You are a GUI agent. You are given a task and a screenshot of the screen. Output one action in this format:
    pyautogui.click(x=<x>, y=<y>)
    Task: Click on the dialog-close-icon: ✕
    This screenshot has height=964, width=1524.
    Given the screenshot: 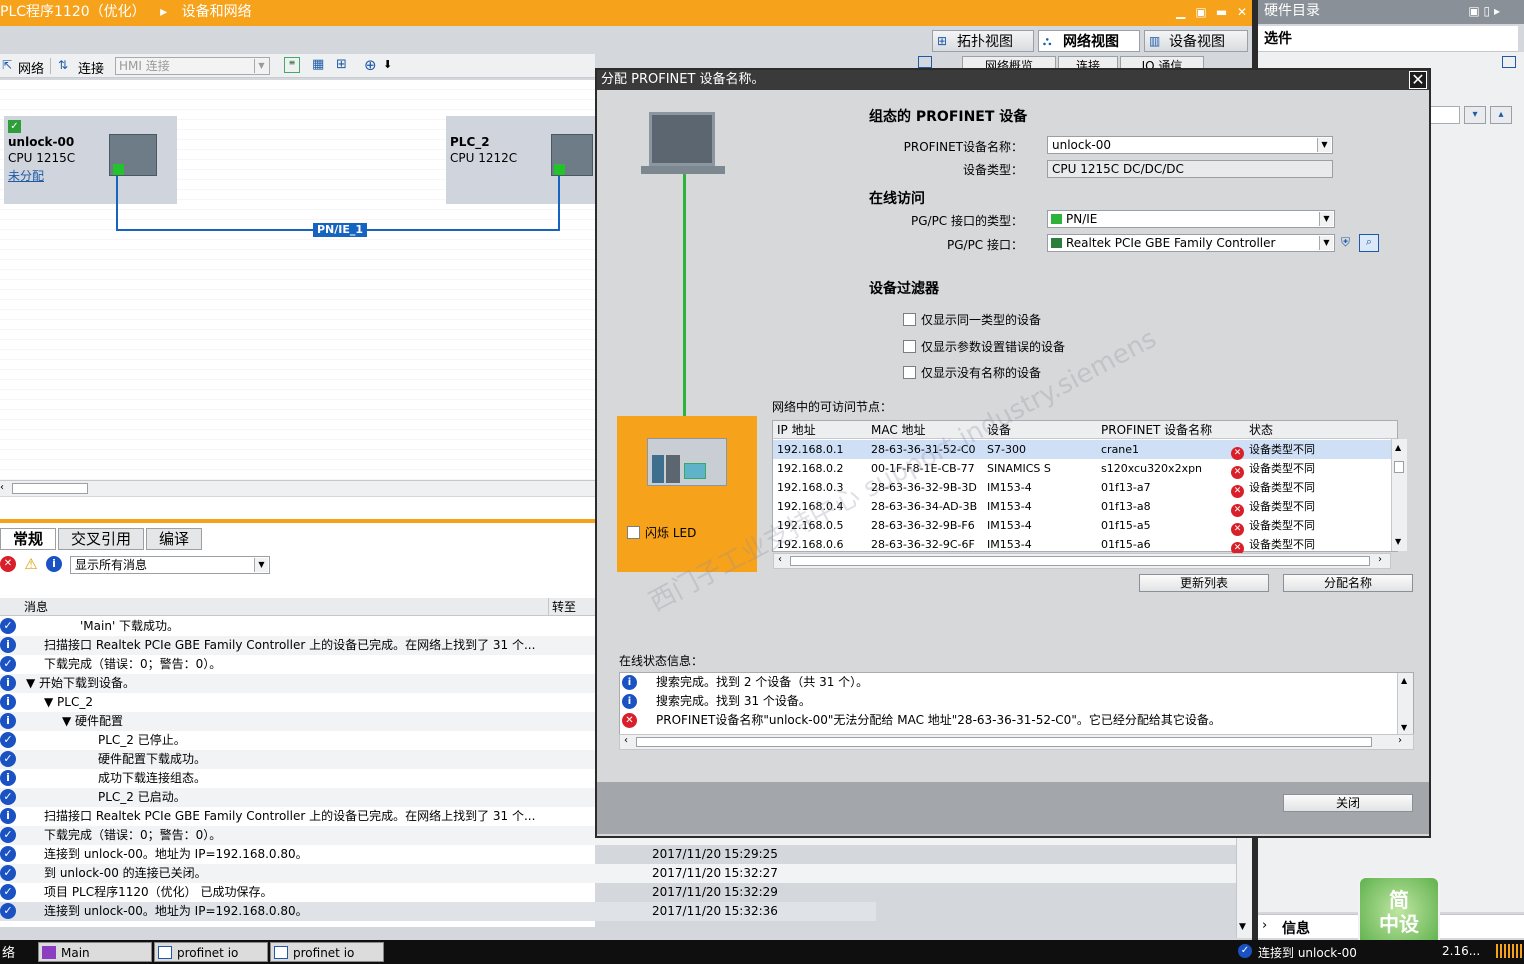 What is the action you would take?
    pyautogui.click(x=1418, y=80)
    